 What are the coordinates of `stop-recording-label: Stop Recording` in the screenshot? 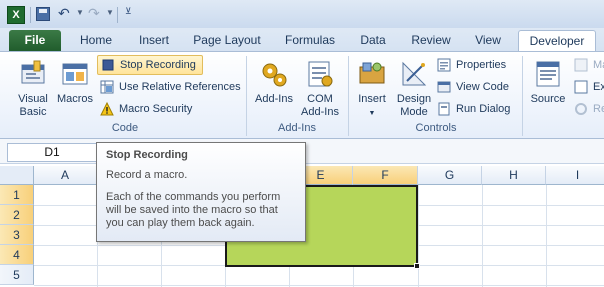 It's located at (158, 65).